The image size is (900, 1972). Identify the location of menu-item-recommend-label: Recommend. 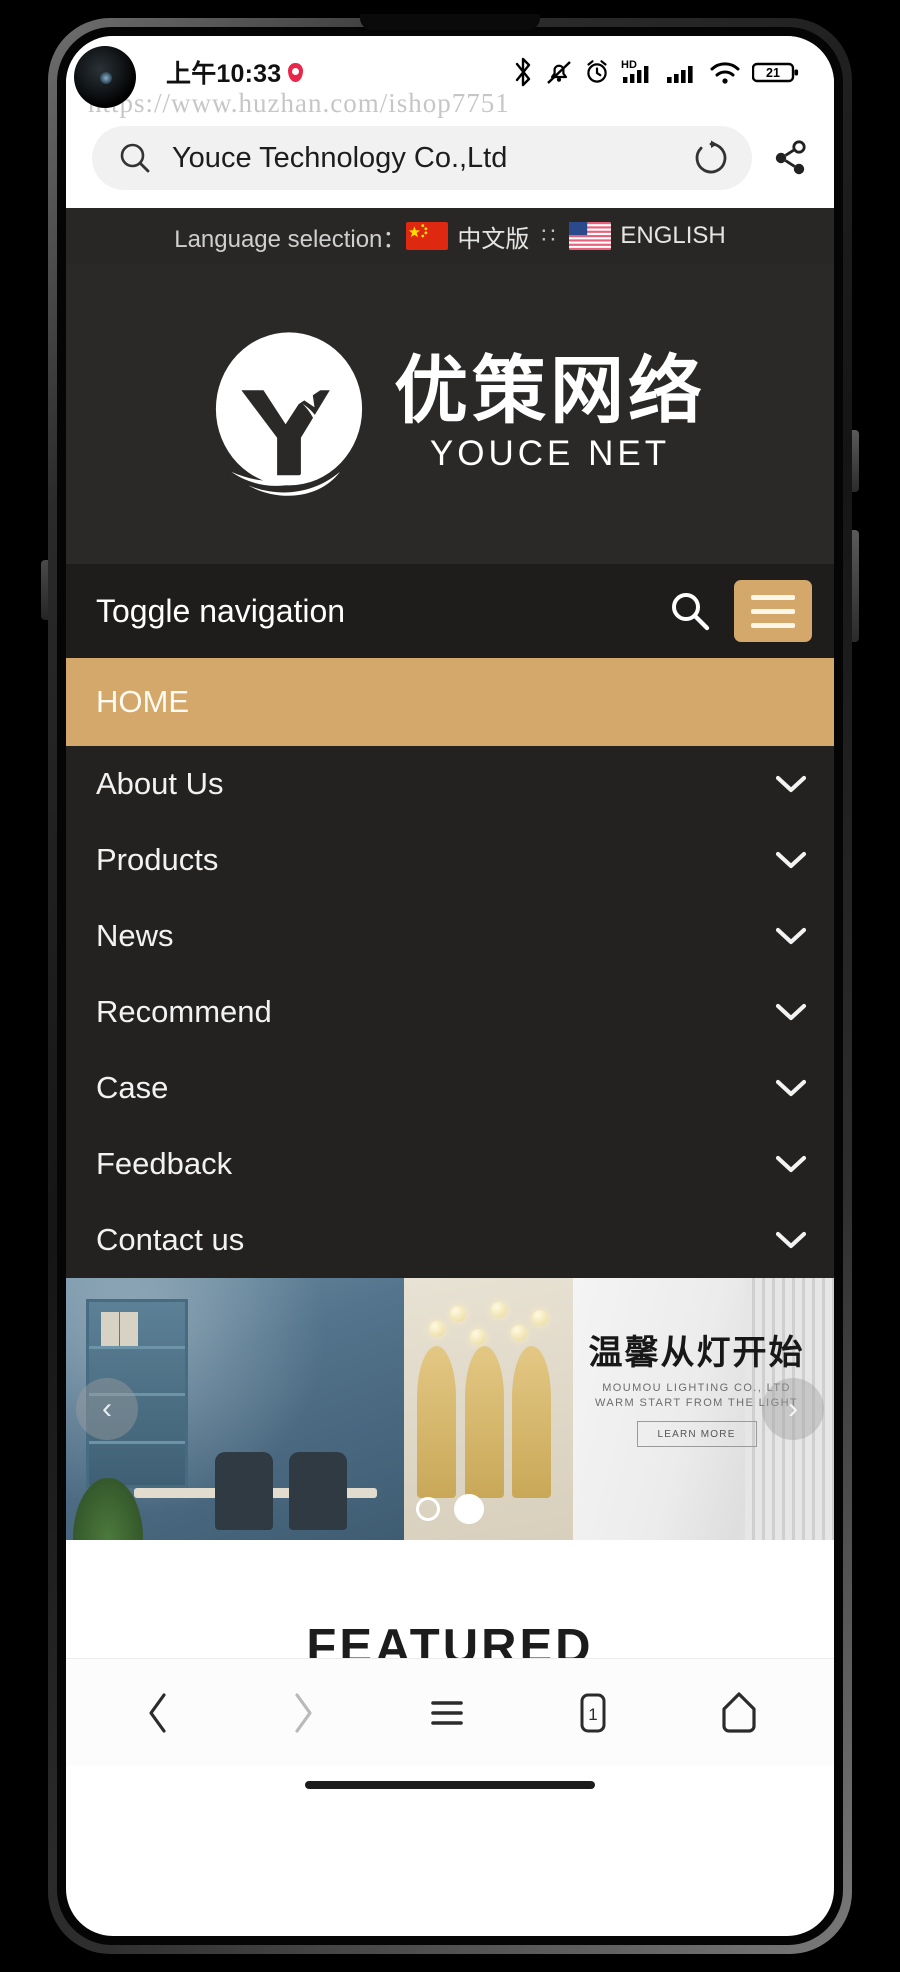
(184, 1011).